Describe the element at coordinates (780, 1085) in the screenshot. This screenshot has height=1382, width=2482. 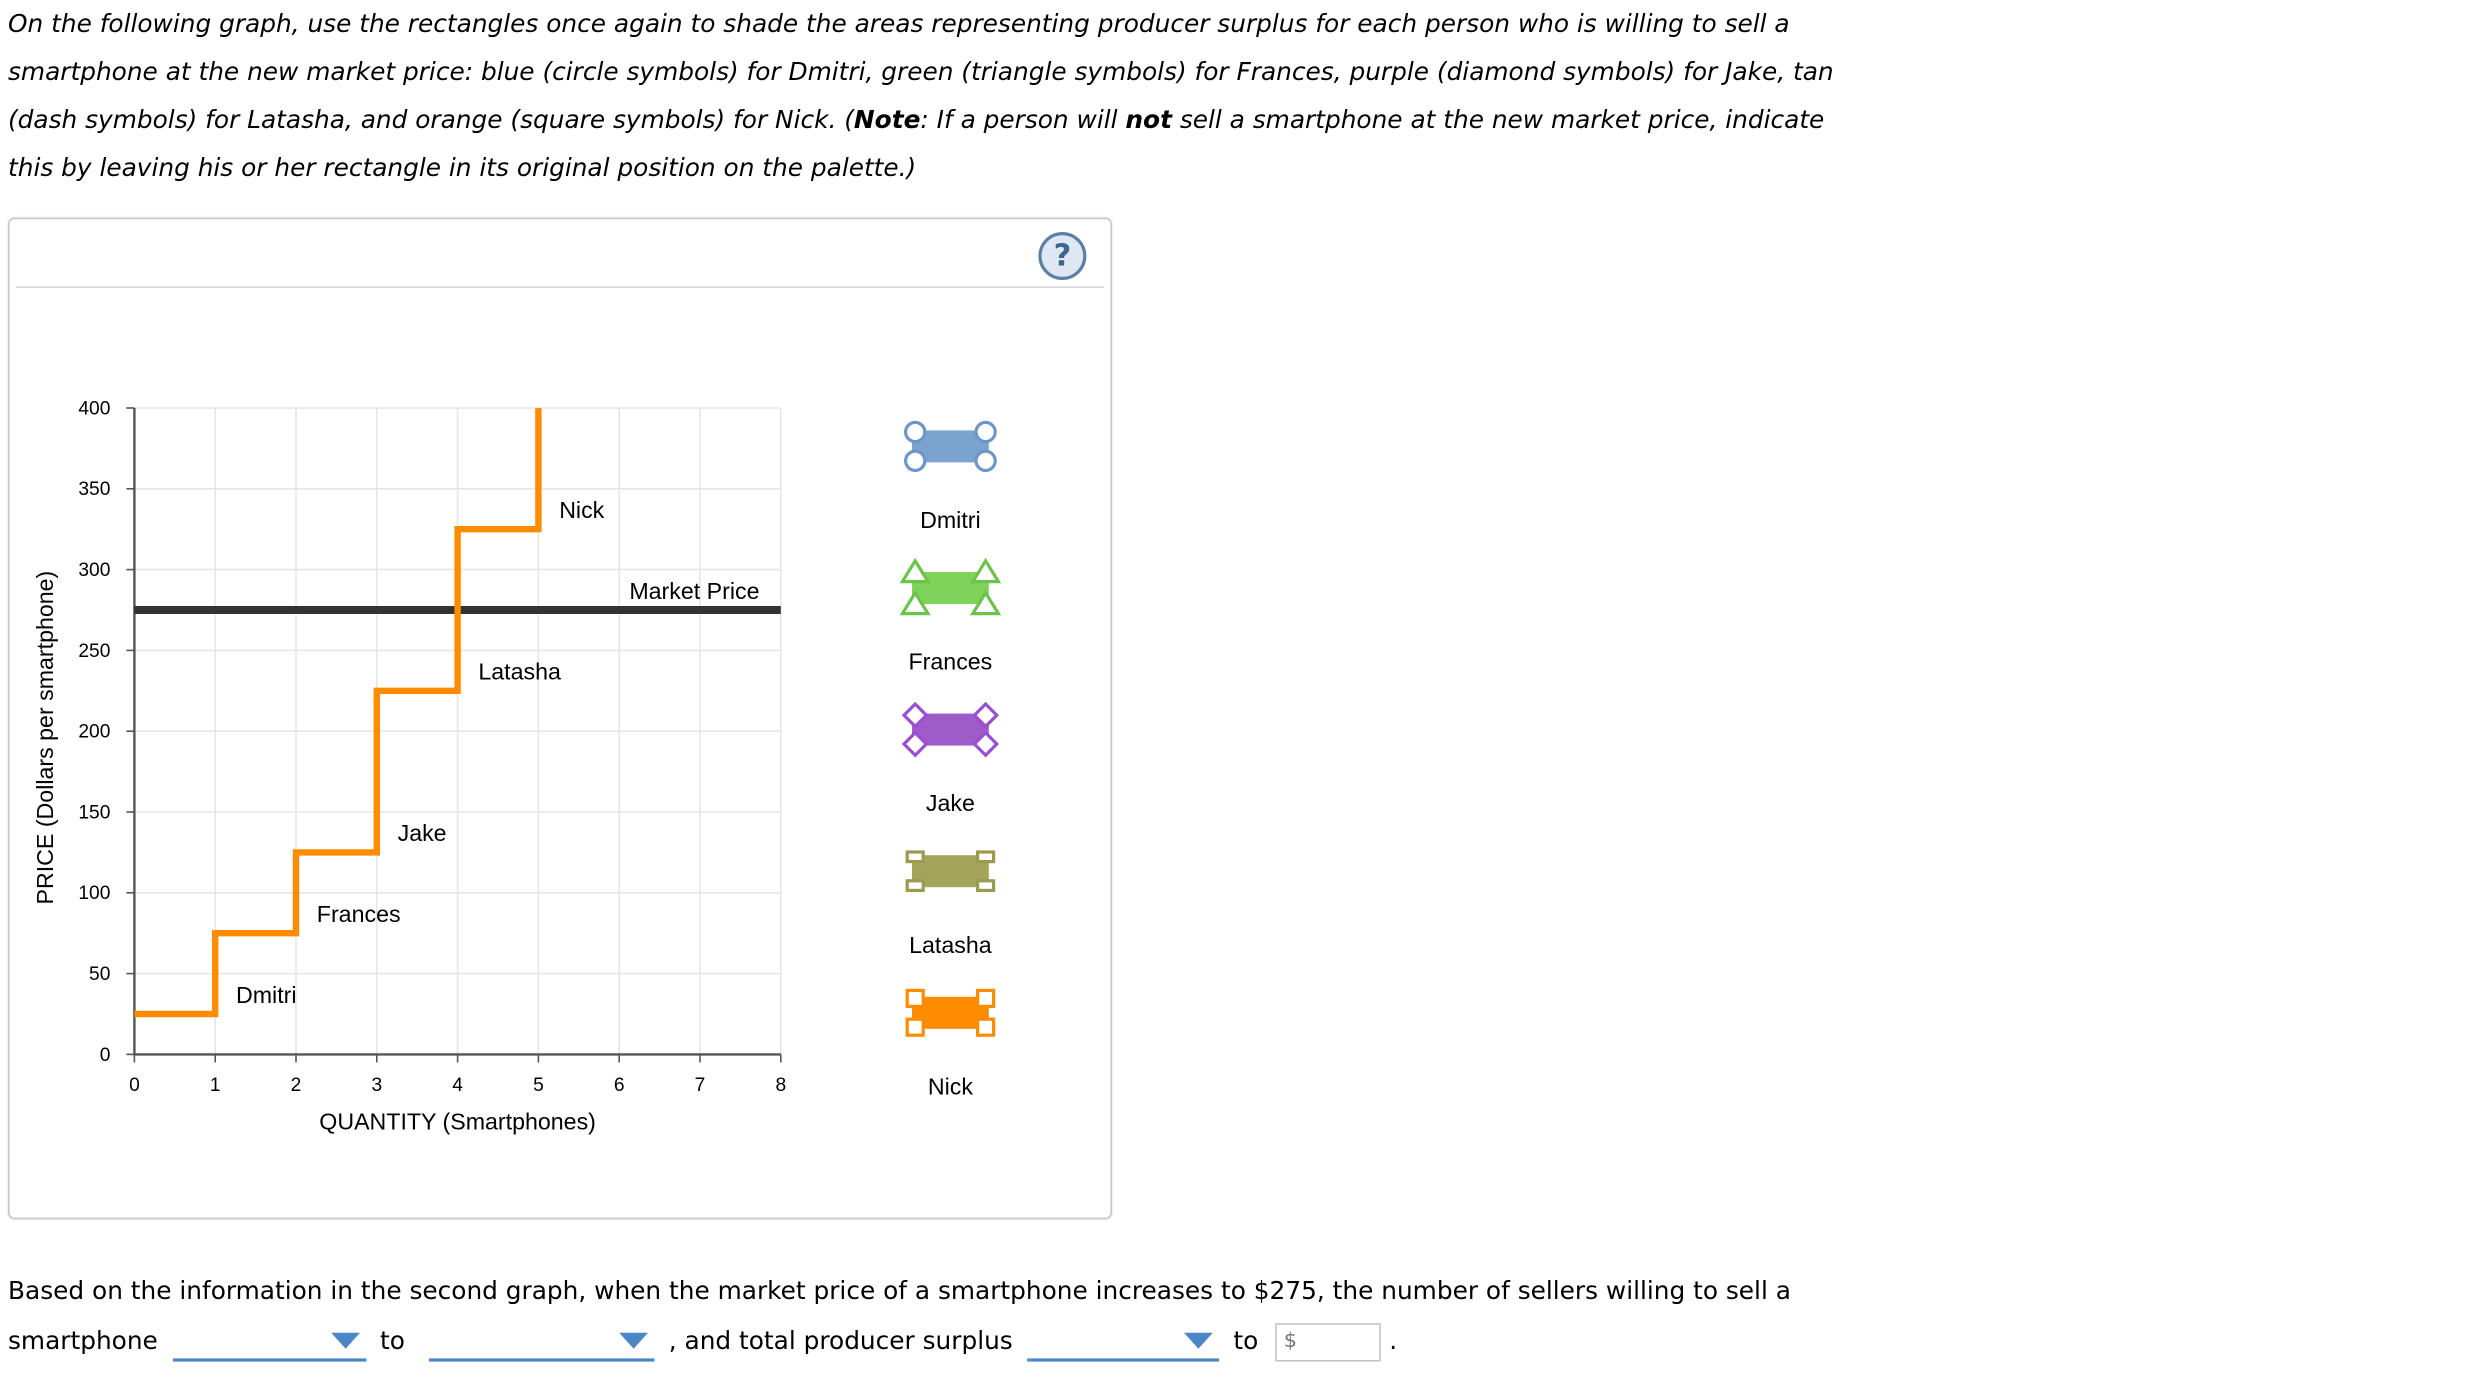
I see `x-tick-label: 8` at that location.